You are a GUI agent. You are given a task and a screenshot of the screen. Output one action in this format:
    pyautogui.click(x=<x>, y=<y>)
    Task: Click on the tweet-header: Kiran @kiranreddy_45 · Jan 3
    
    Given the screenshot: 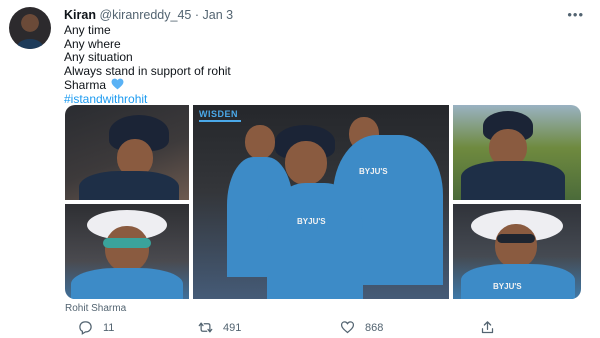 What is the action you would take?
    pyautogui.click(x=148, y=15)
    